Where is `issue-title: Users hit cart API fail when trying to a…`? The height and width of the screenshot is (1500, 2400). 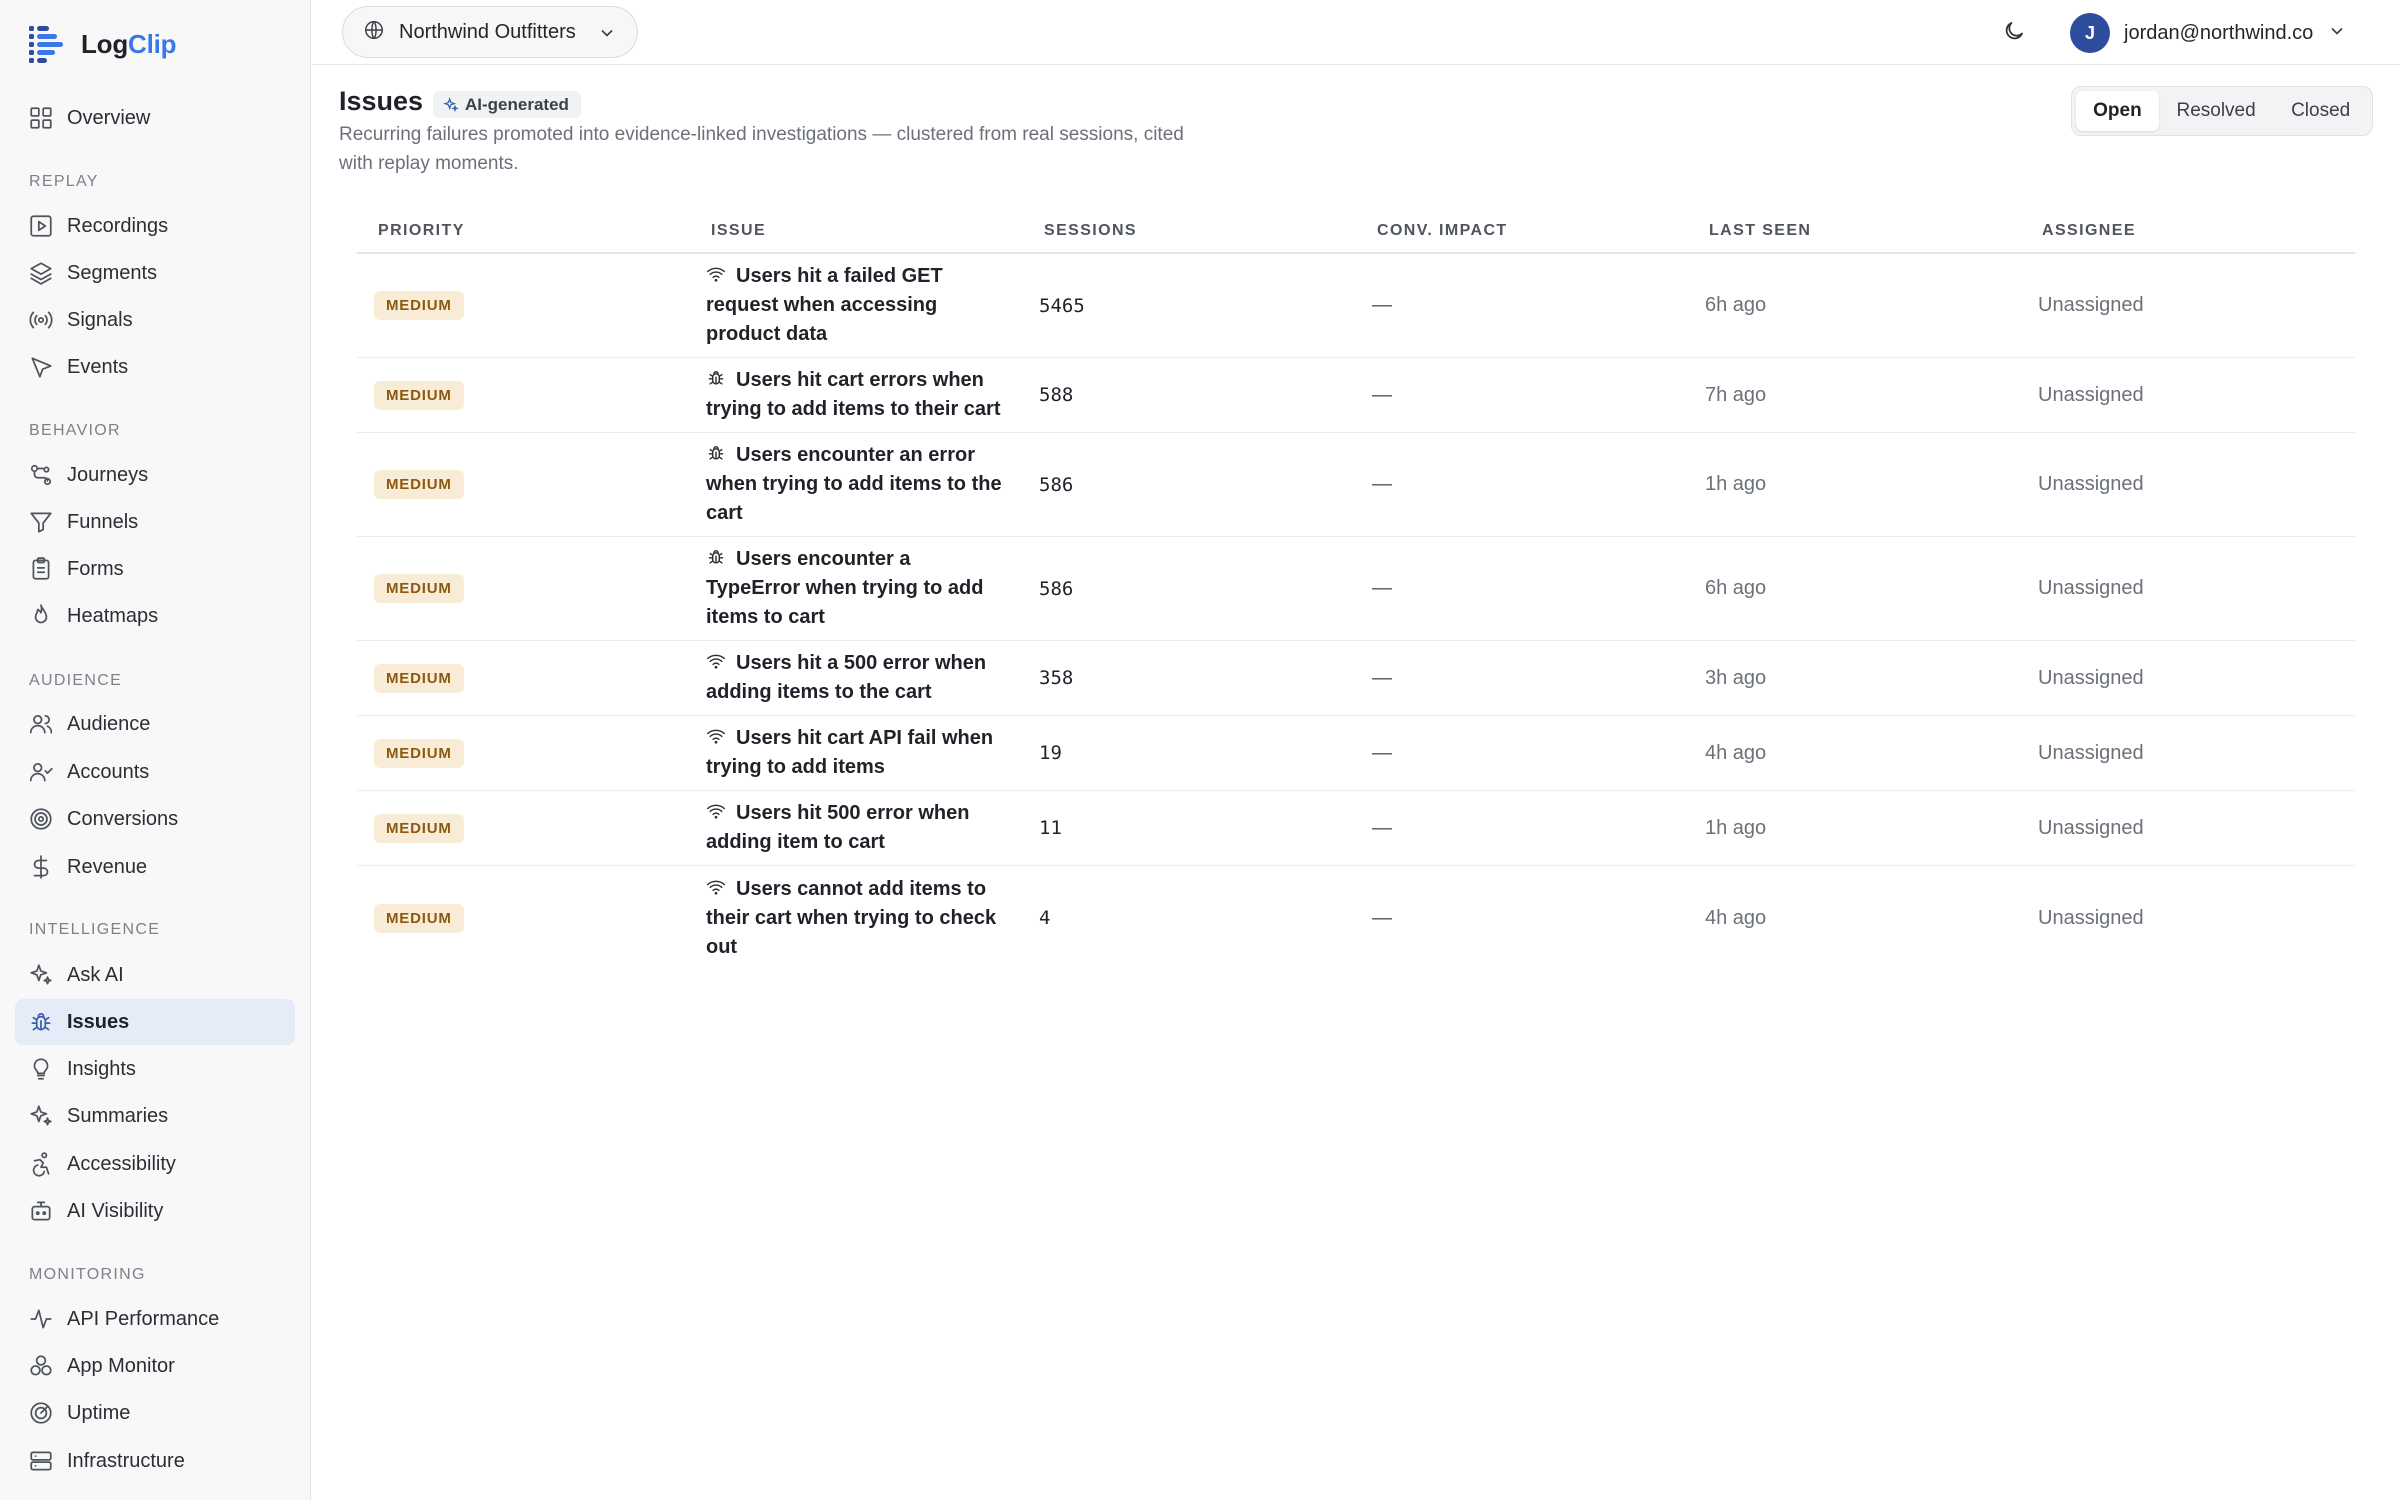
issue-title: Users hit cart API fail when trying to a… is located at coordinates (856, 753).